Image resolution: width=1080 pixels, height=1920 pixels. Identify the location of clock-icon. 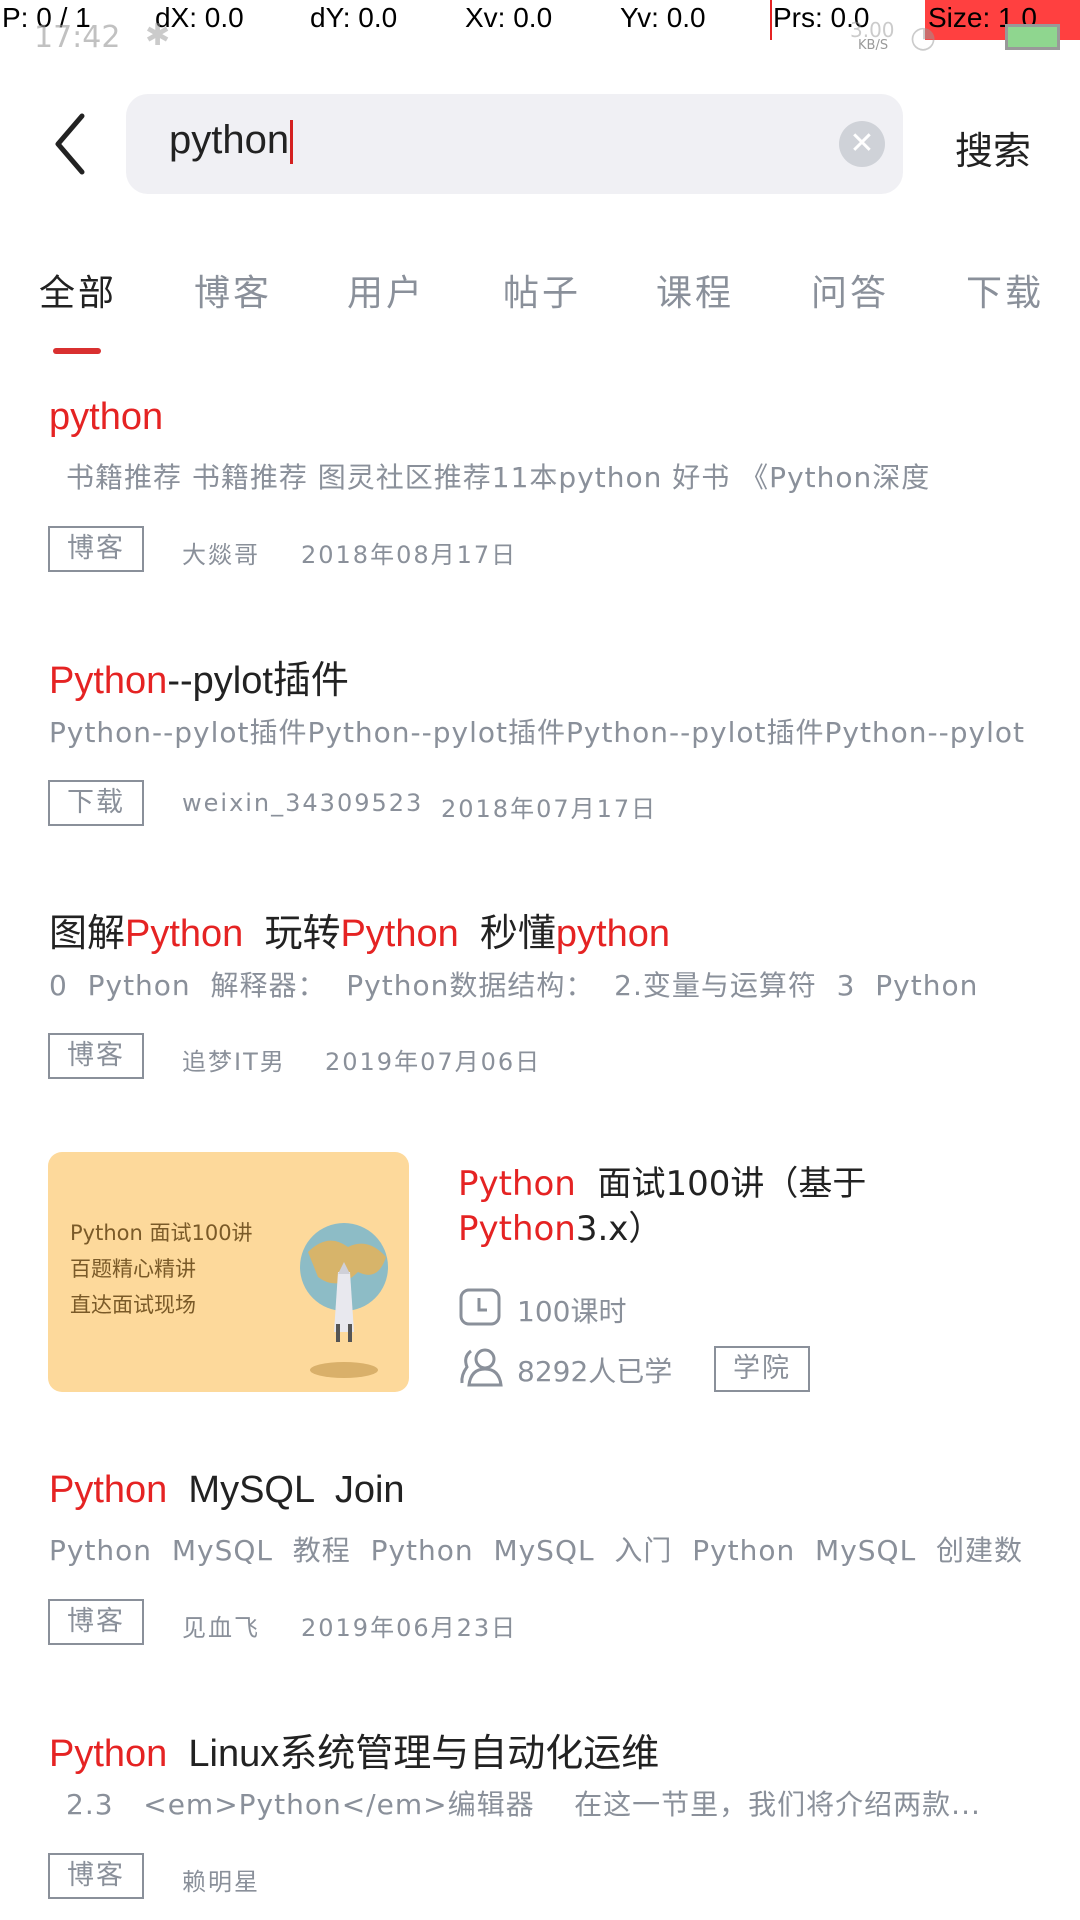
(480, 1307).